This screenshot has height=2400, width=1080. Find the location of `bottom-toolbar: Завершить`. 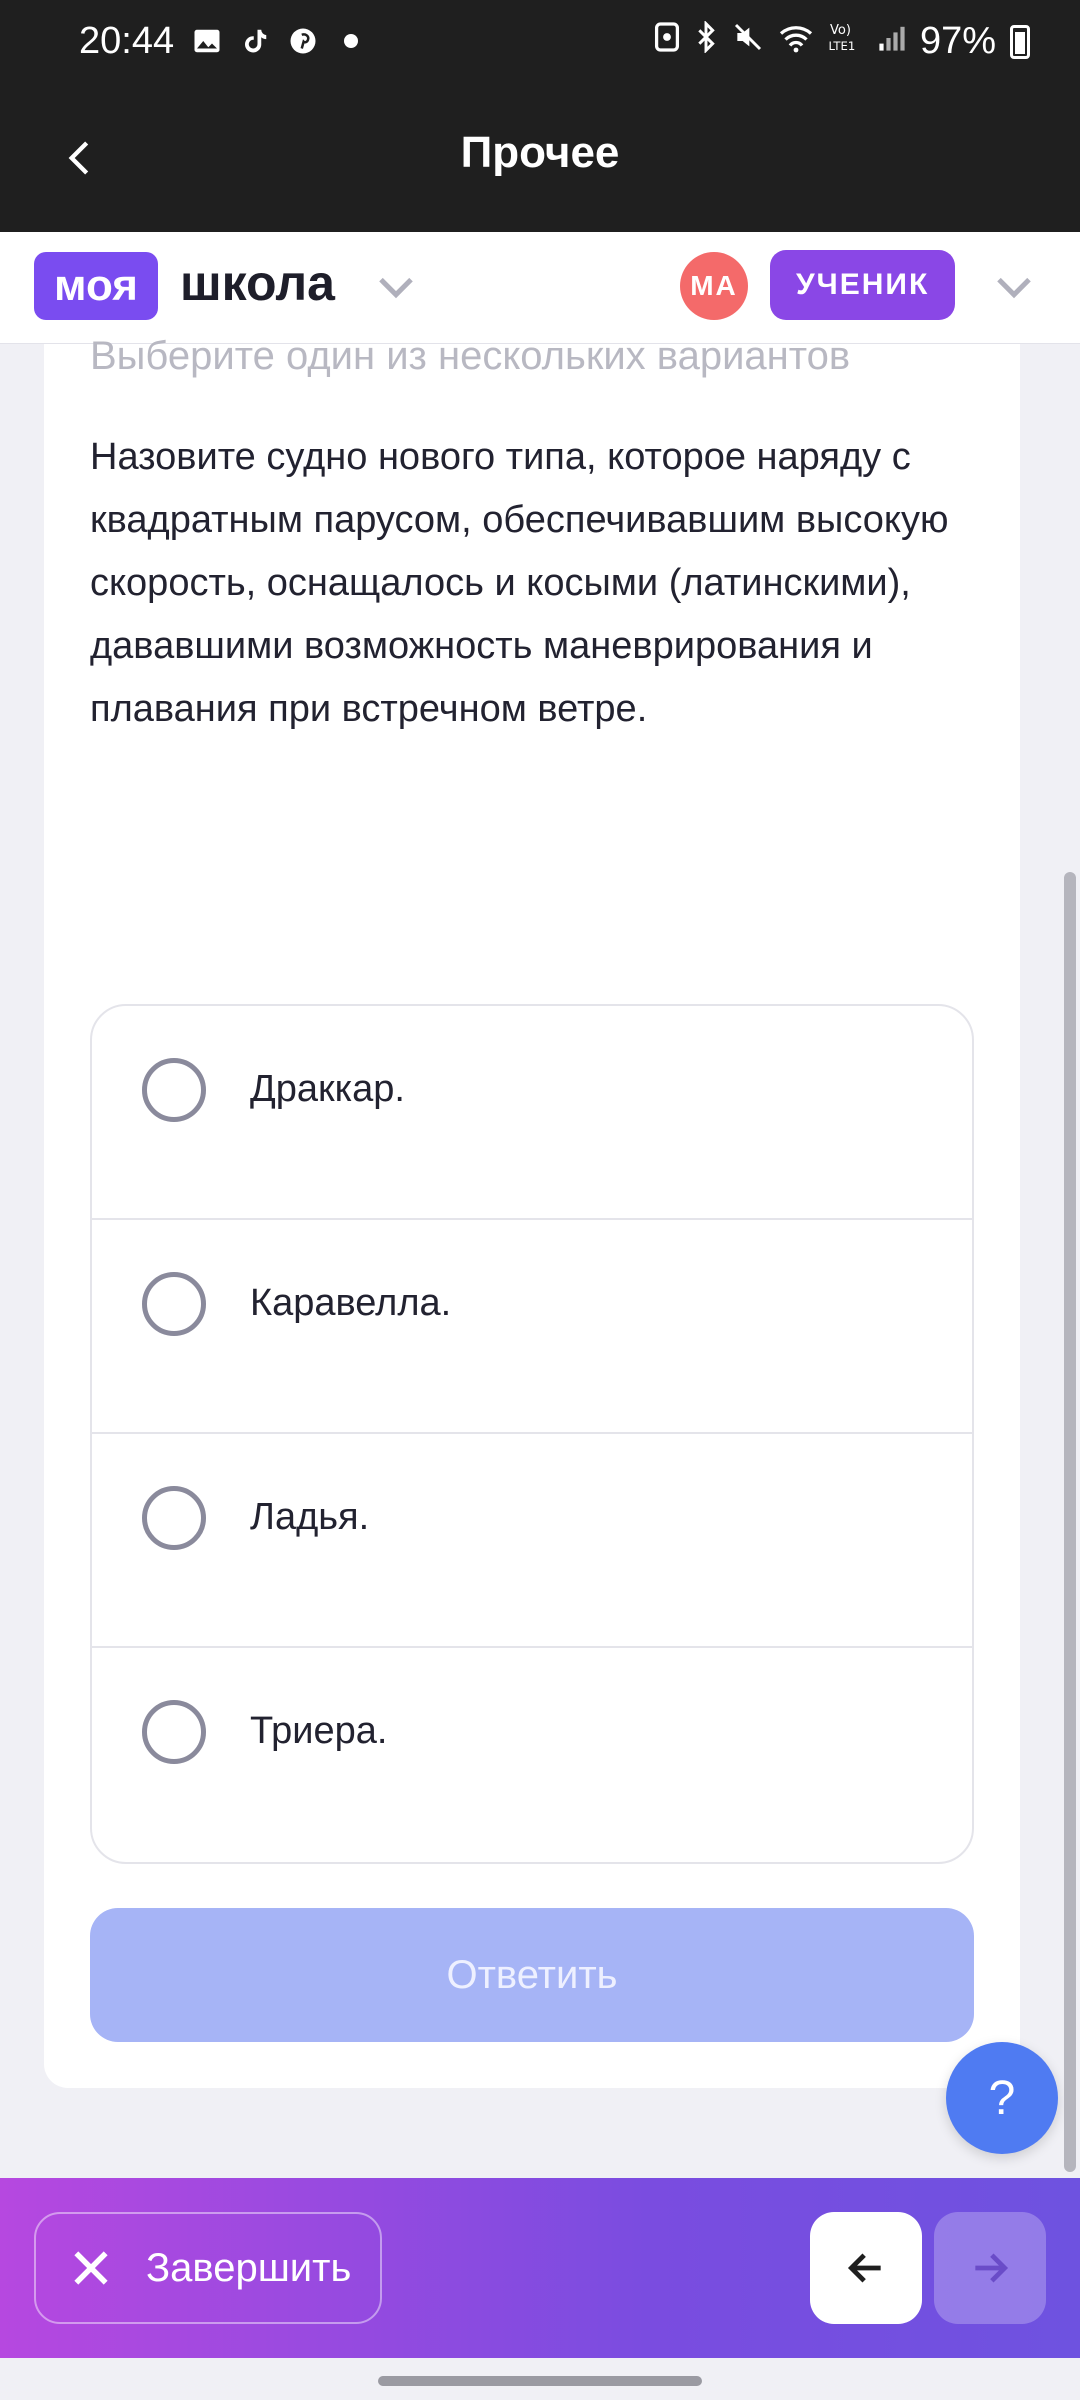

bottom-toolbar: Завершить is located at coordinates (540, 2268).